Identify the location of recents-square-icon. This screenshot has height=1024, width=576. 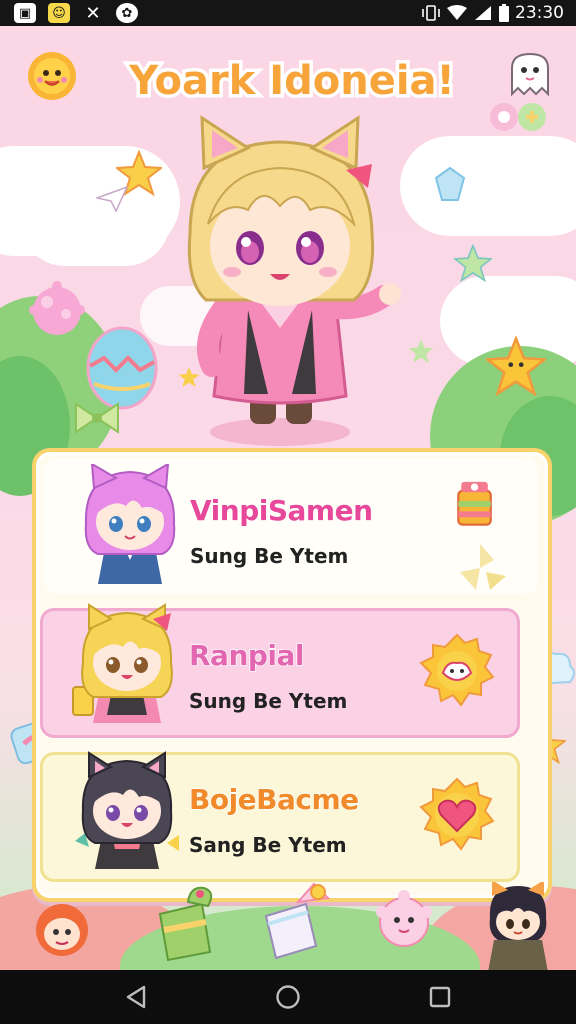
(440, 997).